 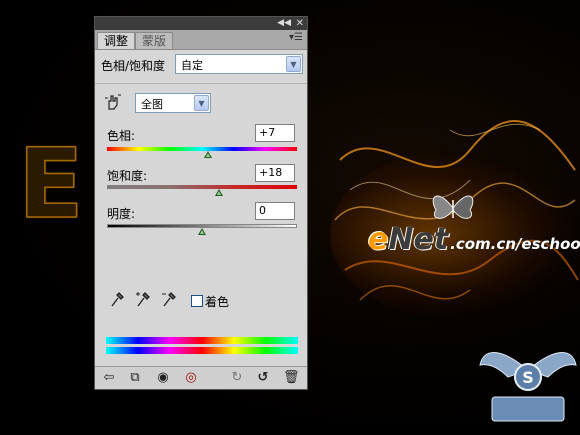 What do you see at coordinates (201, 40) in the screenshot?
I see `panel-tabs: 调整 蒙版 ▾☰` at bounding box center [201, 40].